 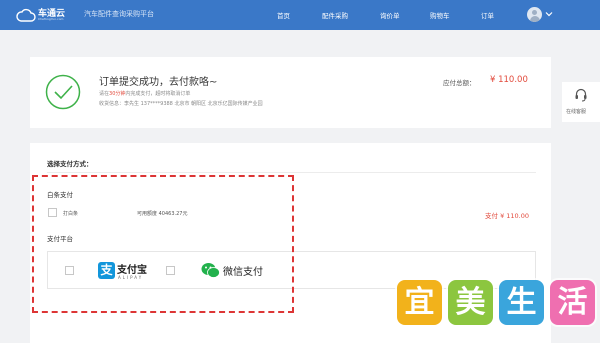 I want to click on brand-logo: 车通云 CheTongYun.com, so click(x=45, y=15).